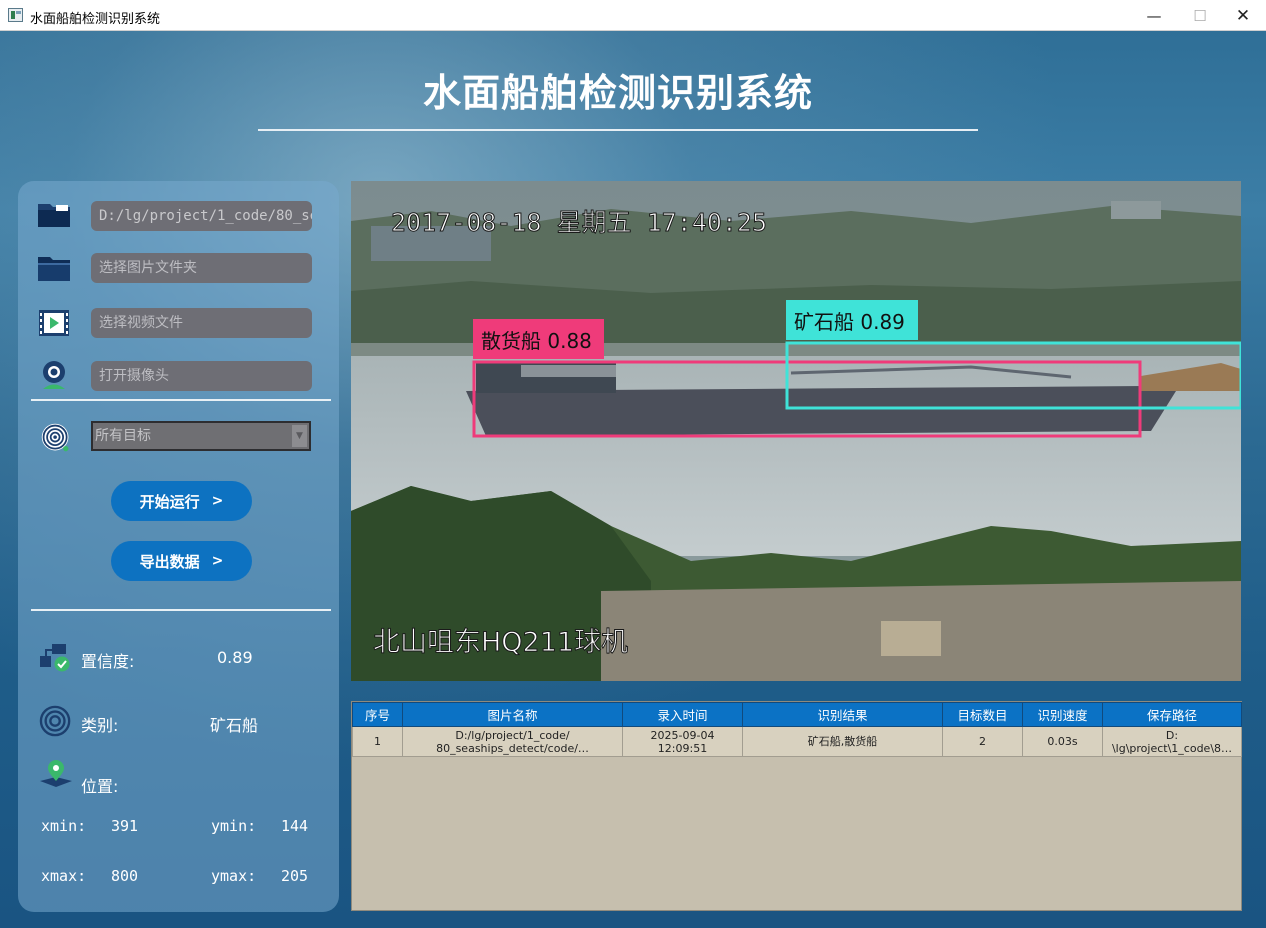 The height and width of the screenshot is (928, 1266). I want to click on chevron-down-icon: ▼, so click(299, 436).